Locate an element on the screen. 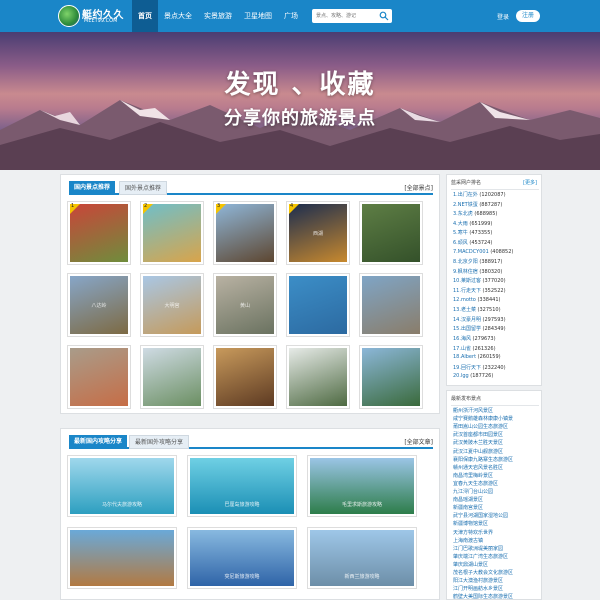 The image size is (600, 600). latest-spot-link: 鹤壁大美国际生态旅游景区 is located at coordinates (483, 596).